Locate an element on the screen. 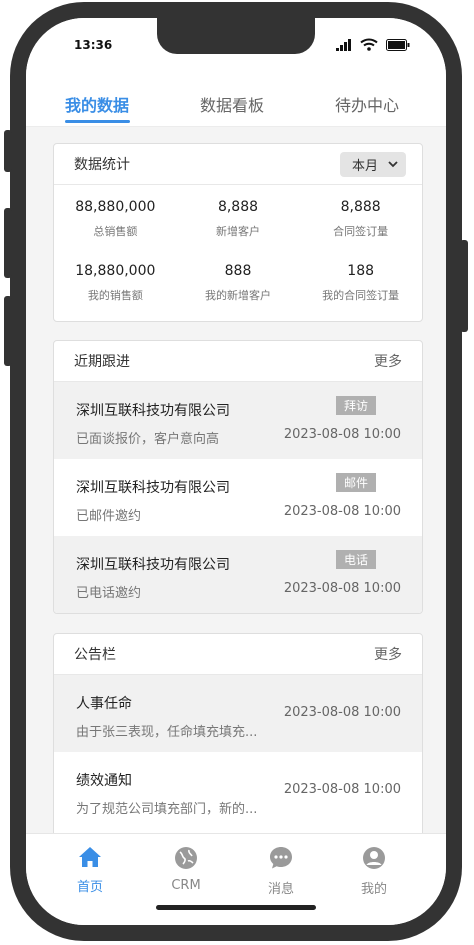 This screenshot has height=945, width=474. active-tab-indicator is located at coordinates (97, 121).